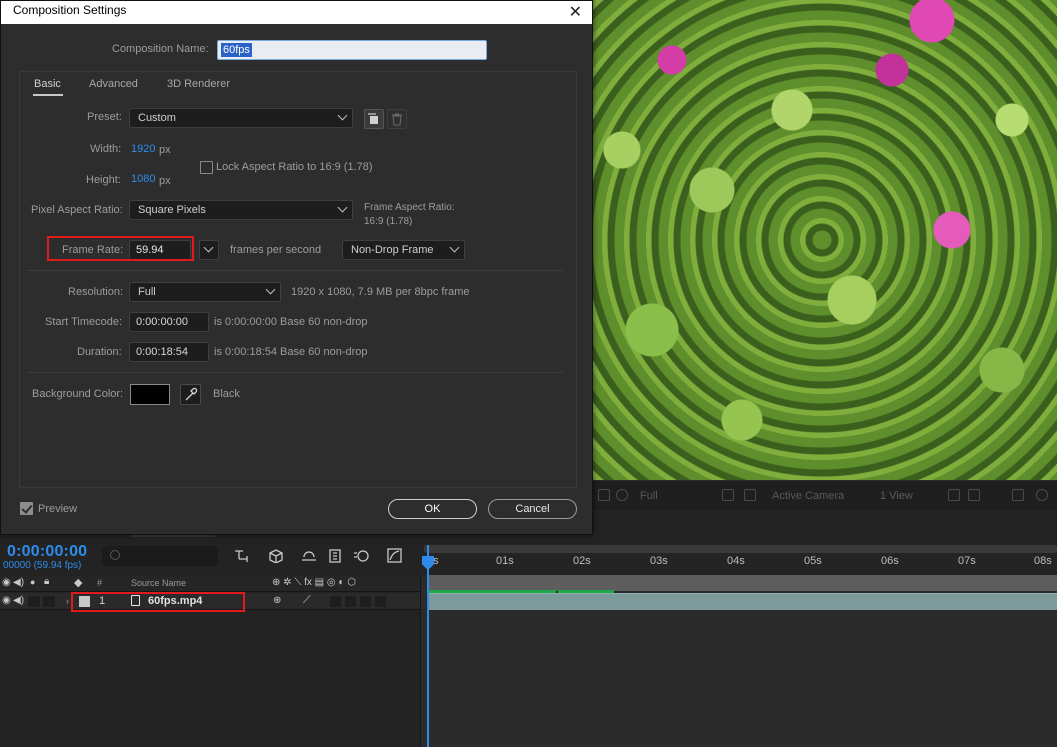 Image resolution: width=1057 pixels, height=747 pixels. What do you see at coordinates (309, 556) in the screenshot?
I see `shy-layers-icon` at bounding box center [309, 556].